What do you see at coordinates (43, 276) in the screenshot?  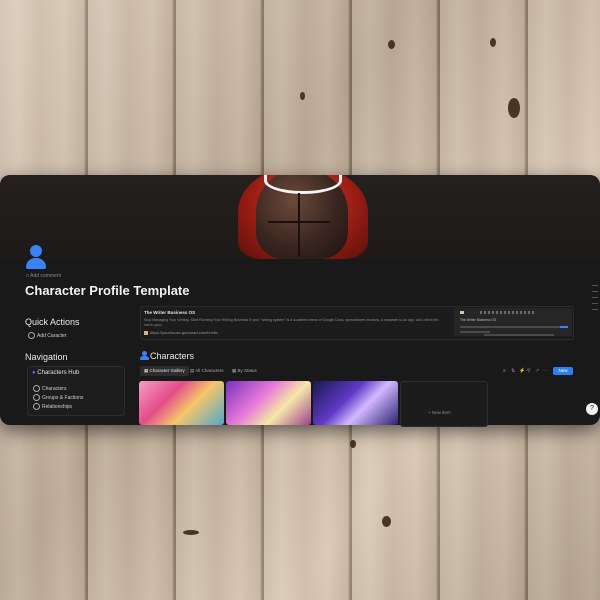 I see `add-comment-link: □ Add comment` at bounding box center [43, 276].